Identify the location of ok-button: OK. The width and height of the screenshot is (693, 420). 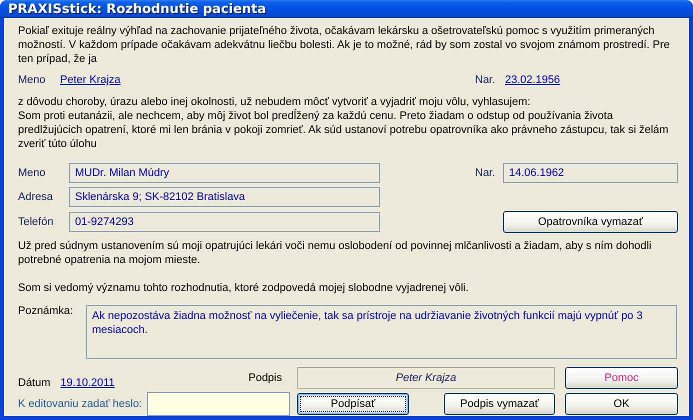
(621, 404).